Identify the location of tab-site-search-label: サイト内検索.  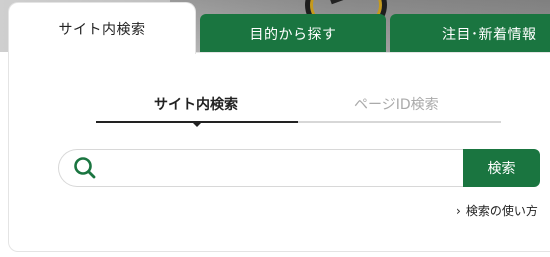
(102, 29).